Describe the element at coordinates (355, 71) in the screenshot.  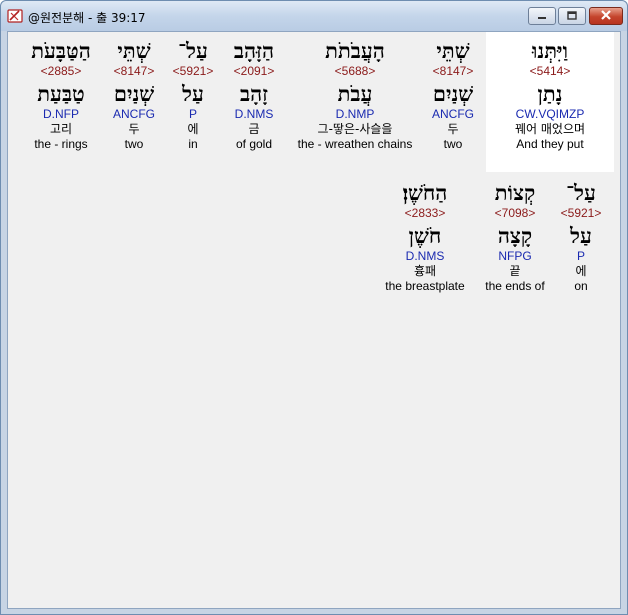
I see `strong-number: <5688>` at that location.